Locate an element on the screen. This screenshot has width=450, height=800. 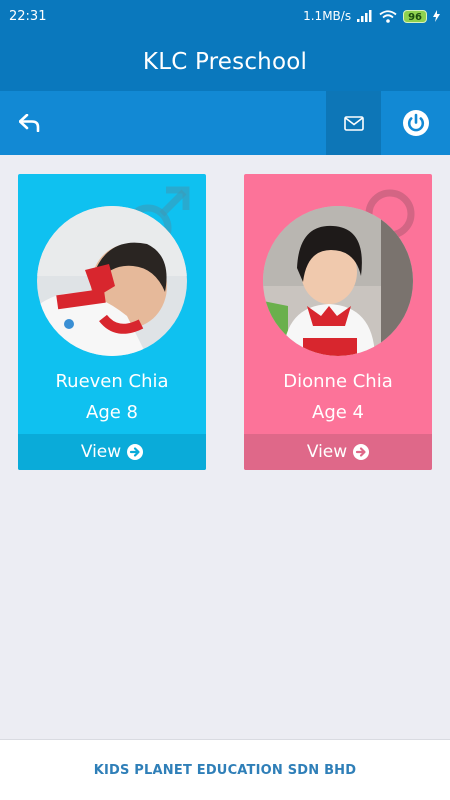
power-icon is located at coordinates (415, 123).